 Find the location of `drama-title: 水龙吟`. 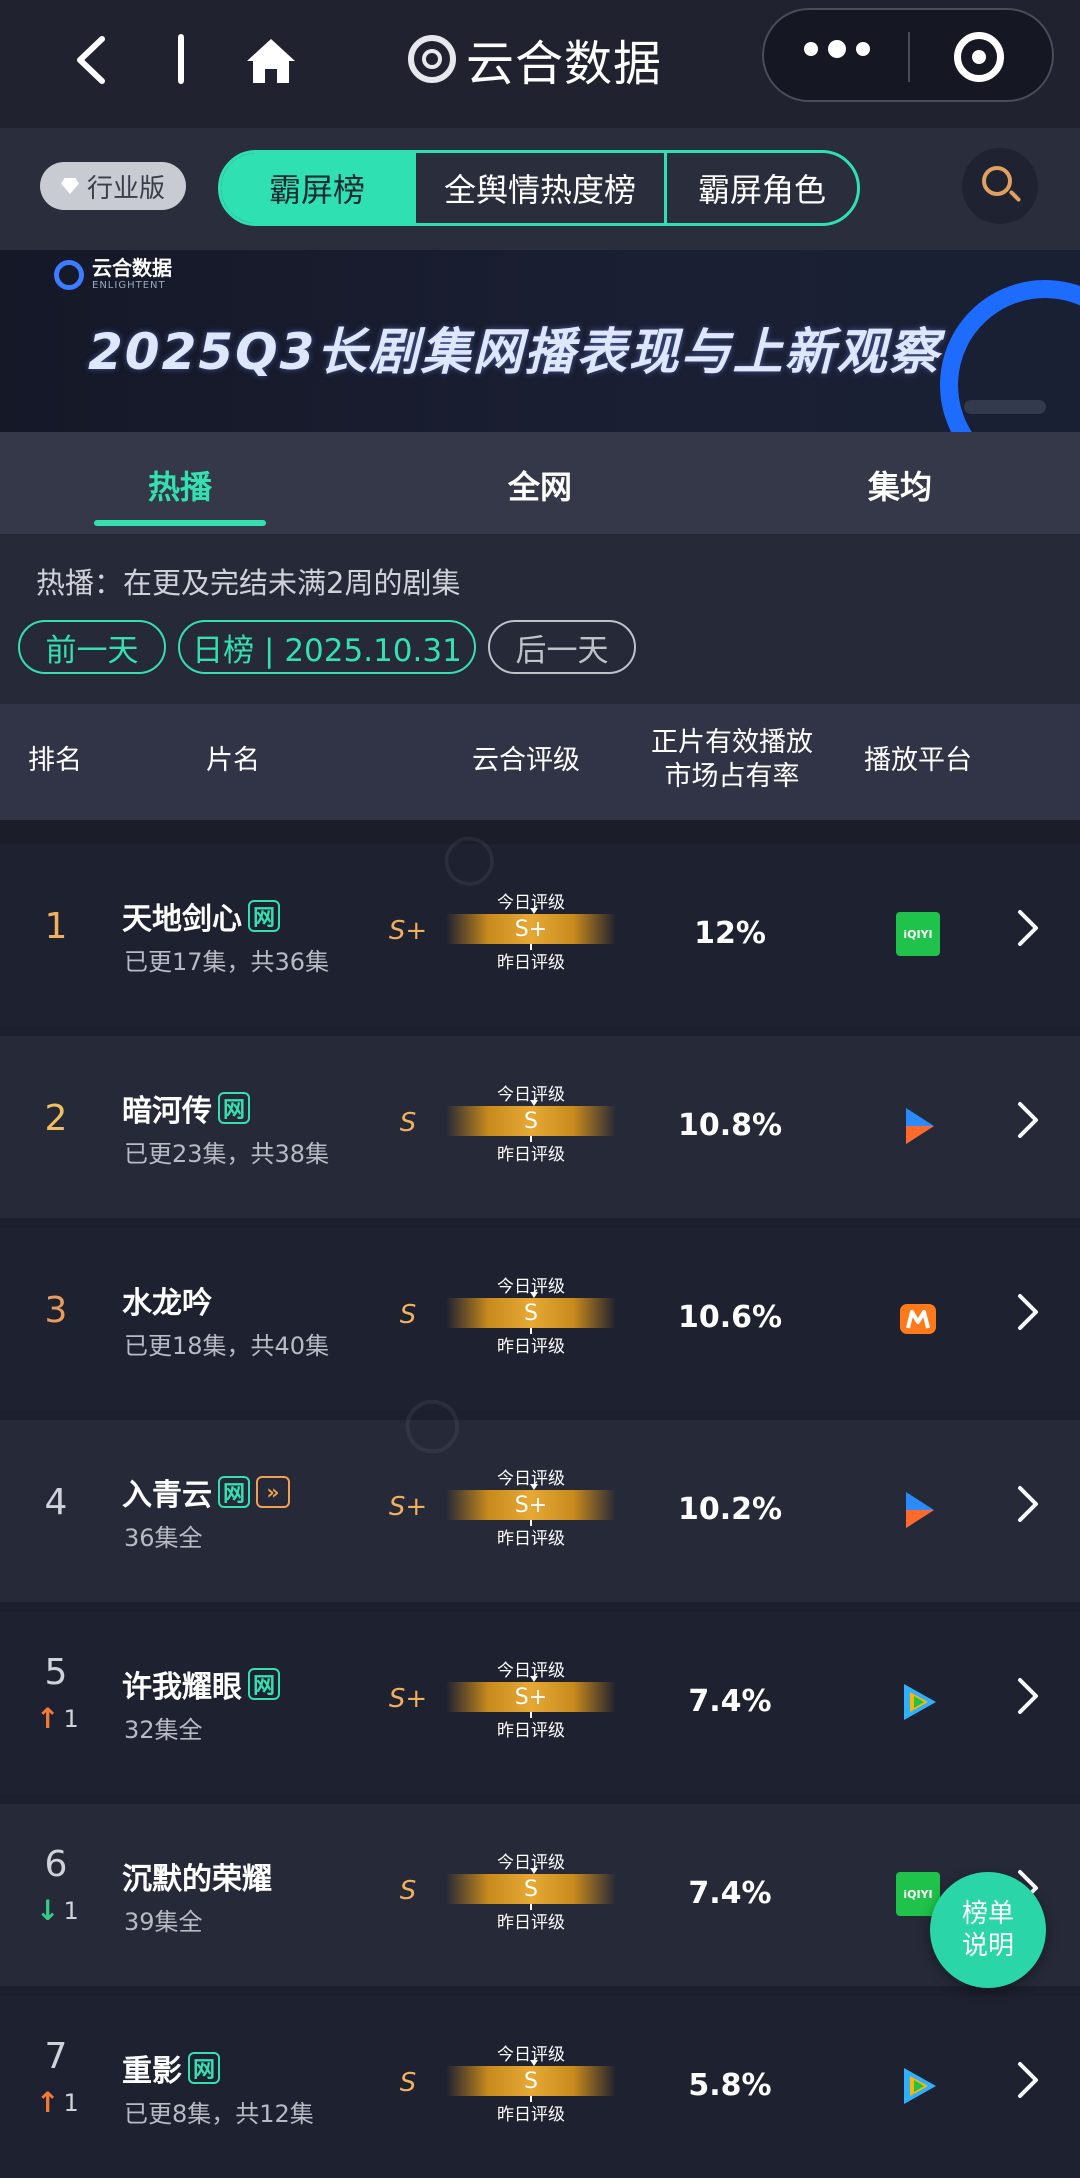

drama-title: 水龙吟 is located at coordinates (167, 1300).